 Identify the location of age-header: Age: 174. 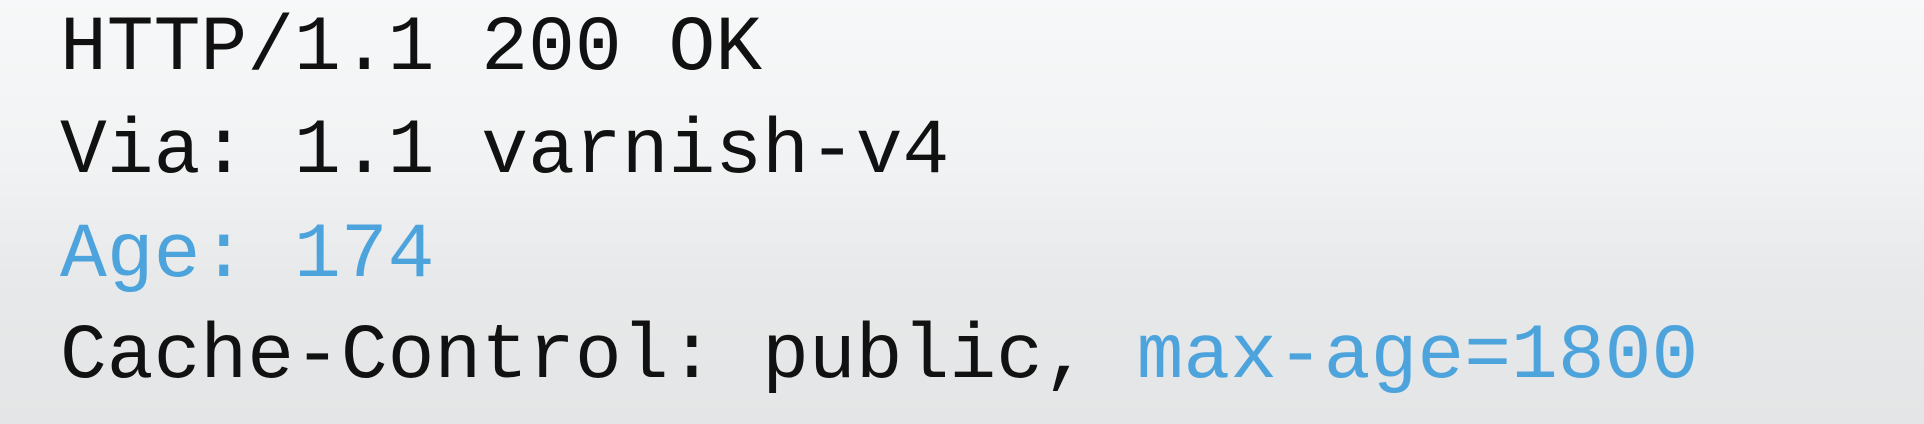
(247, 256).